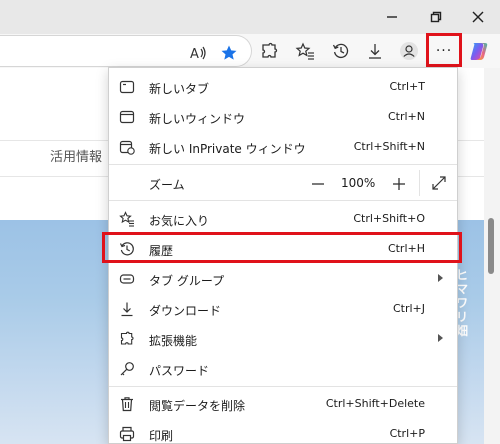 Image resolution: width=500 pixels, height=444 pixels. Describe the element at coordinates (127, 147) in the screenshot. I see `inprivate-window-icon` at that location.